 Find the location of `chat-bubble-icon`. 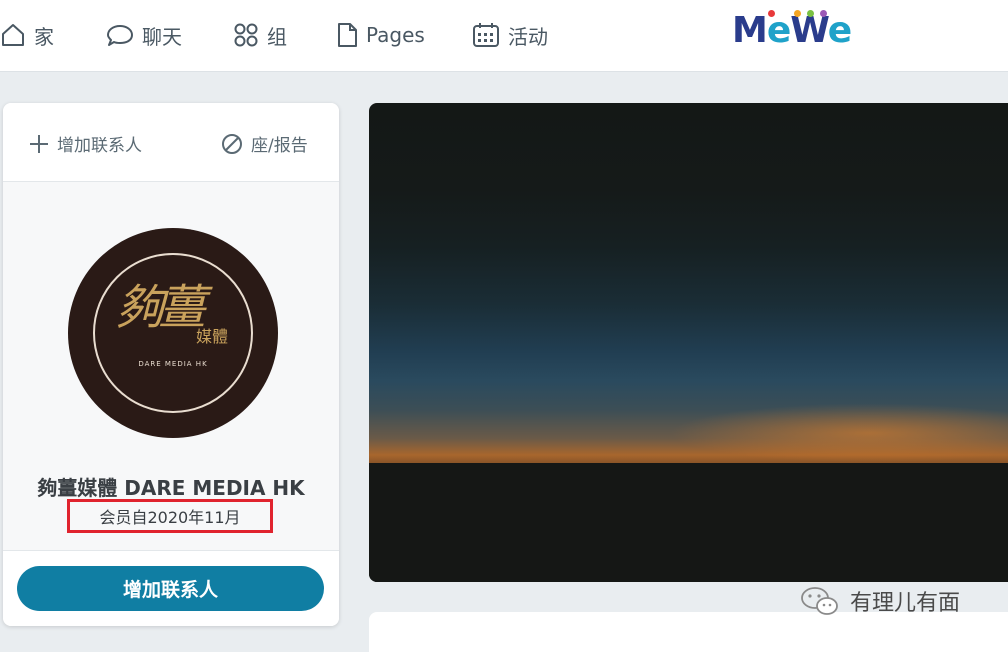

chat-bubble-icon is located at coordinates (120, 35).